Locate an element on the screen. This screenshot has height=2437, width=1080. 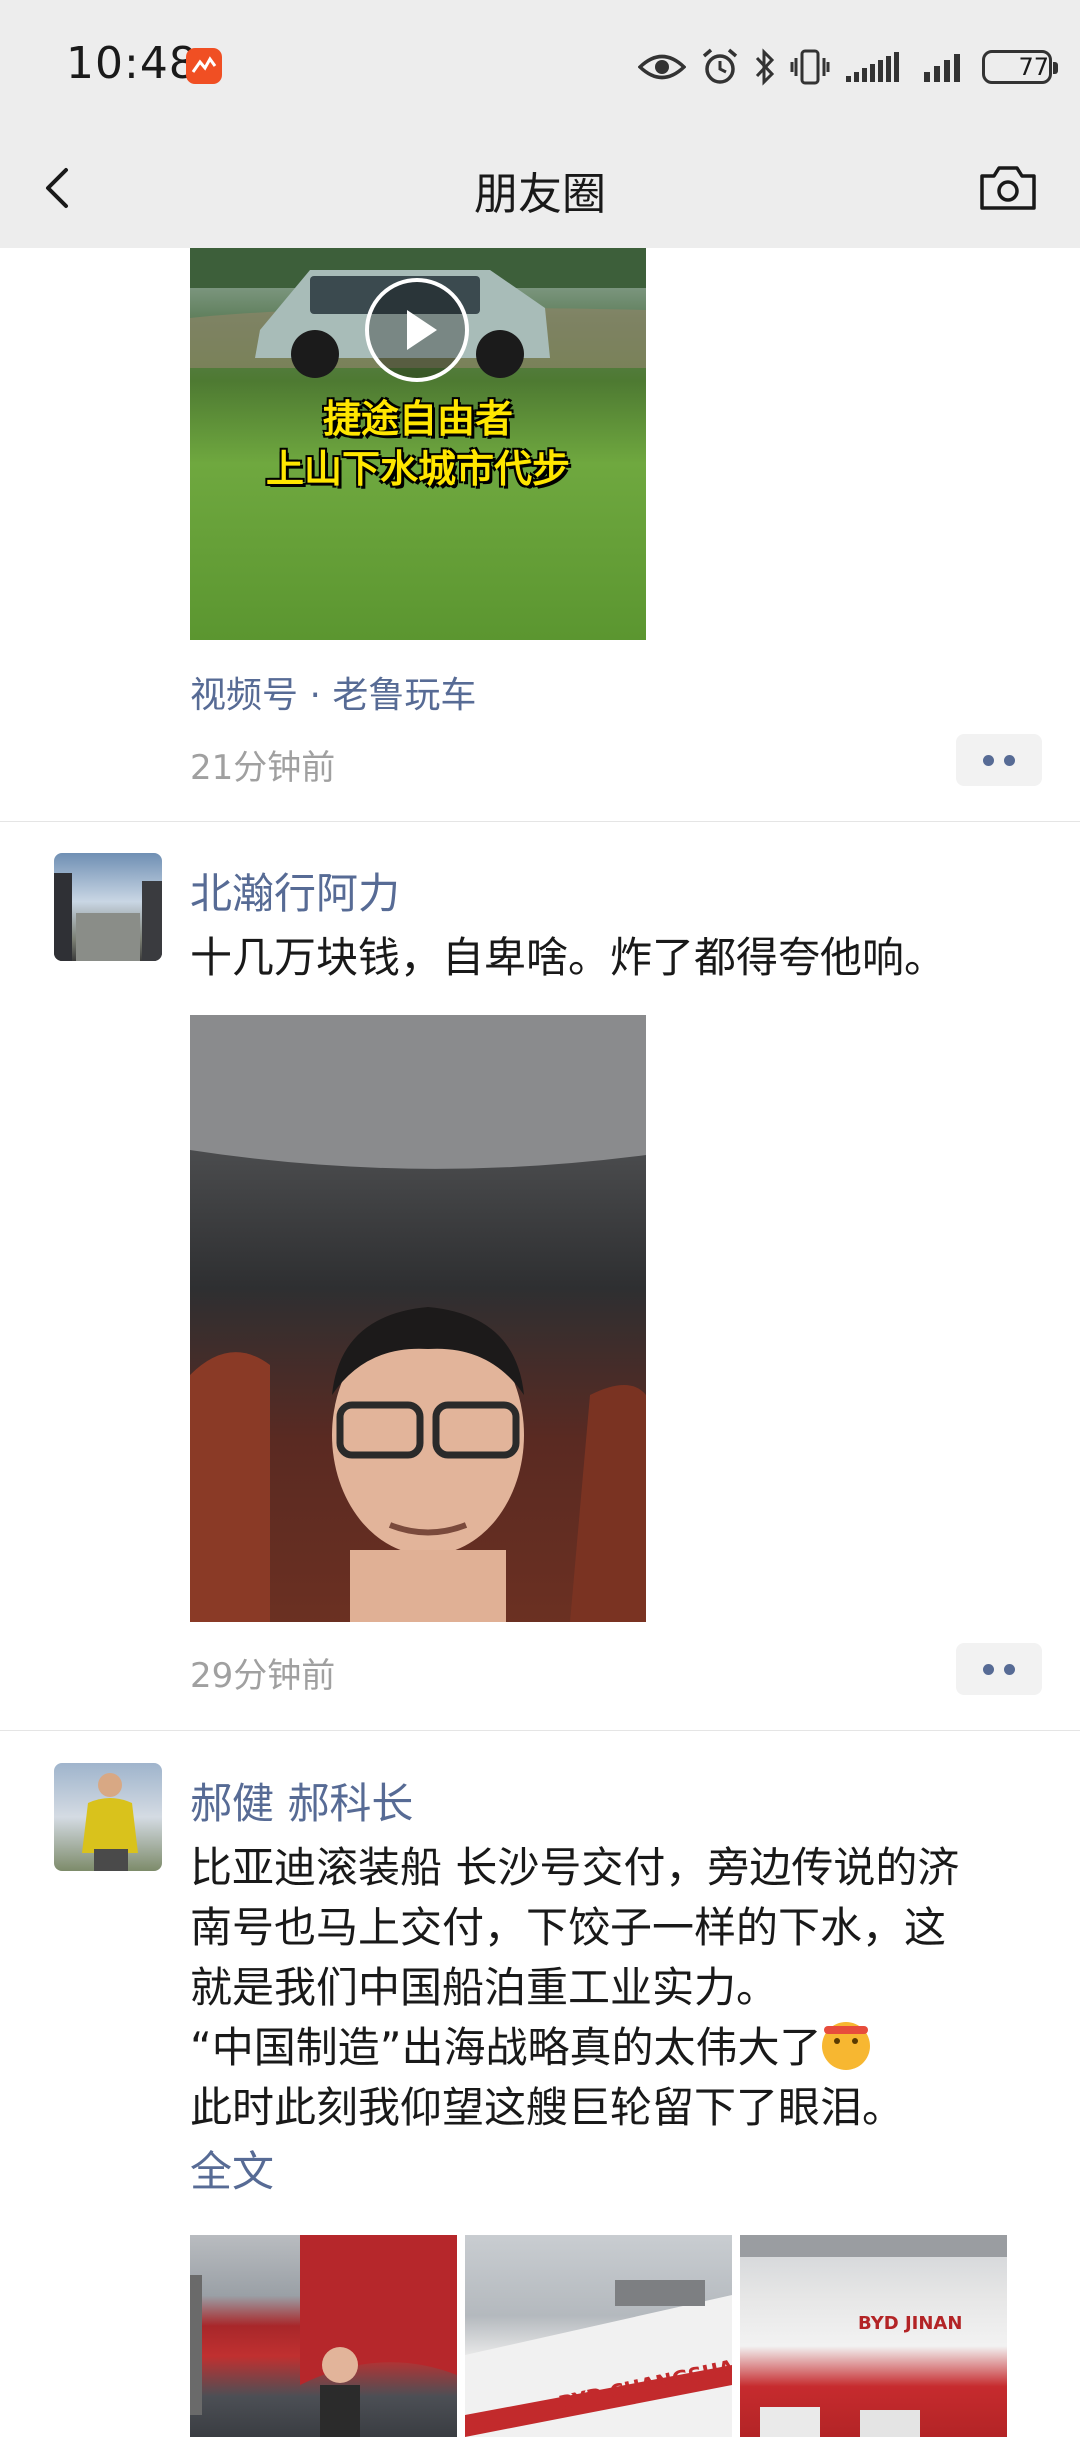
play-icon is located at coordinates (422, 330).